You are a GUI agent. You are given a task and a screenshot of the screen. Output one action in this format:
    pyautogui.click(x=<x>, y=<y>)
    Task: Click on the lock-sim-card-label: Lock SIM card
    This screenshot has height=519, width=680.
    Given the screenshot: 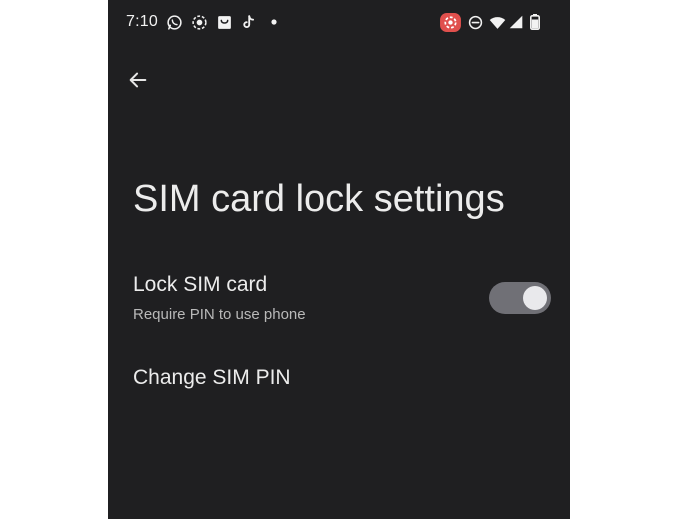 What is the action you would take?
    pyautogui.click(x=200, y=284)
    